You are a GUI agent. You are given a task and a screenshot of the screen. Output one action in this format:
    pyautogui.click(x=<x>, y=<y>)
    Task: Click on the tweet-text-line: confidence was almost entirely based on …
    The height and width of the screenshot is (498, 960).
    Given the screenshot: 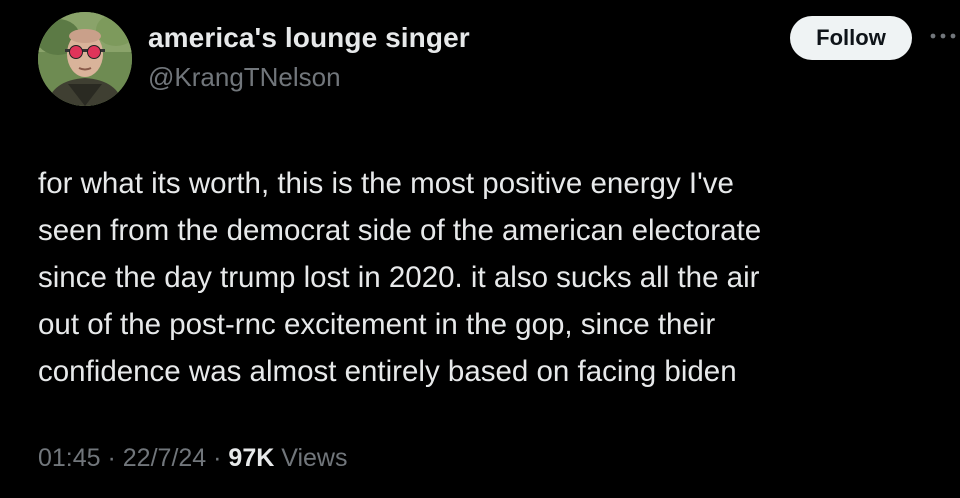 What is the action you would take?
    pyautogui.click(x=387, y=371)
    